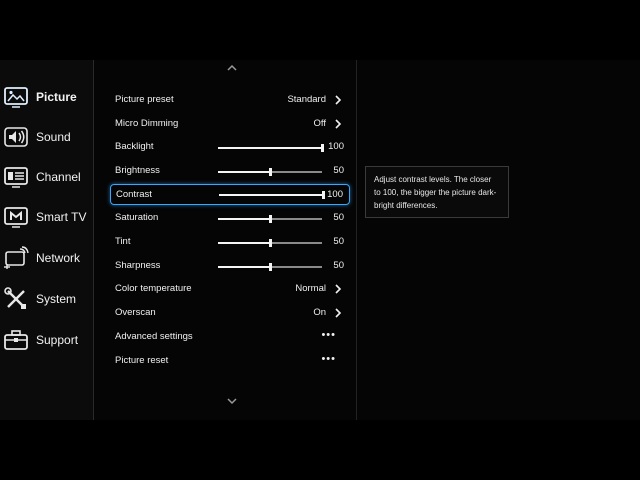 Image resolution: width=640 pixels, height=480 pixels. I want to click on picture-icon, so click(16, 97).